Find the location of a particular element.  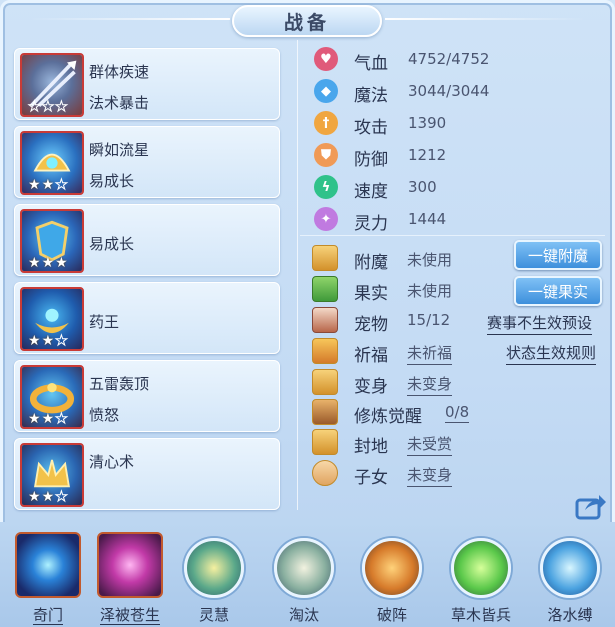

stat-defense: ⛊ 防御 1212 is located at coordinates (380, 156).